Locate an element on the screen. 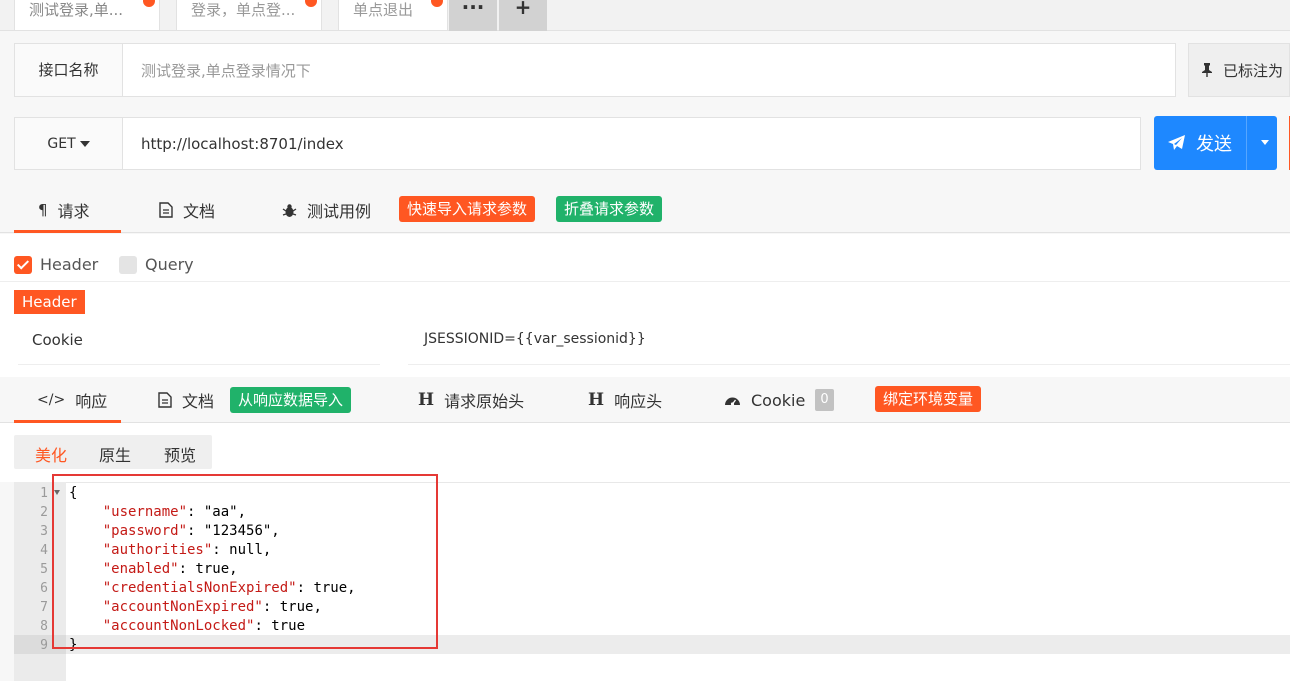  header-checkbox: Header is located at coordinates (56, 264).